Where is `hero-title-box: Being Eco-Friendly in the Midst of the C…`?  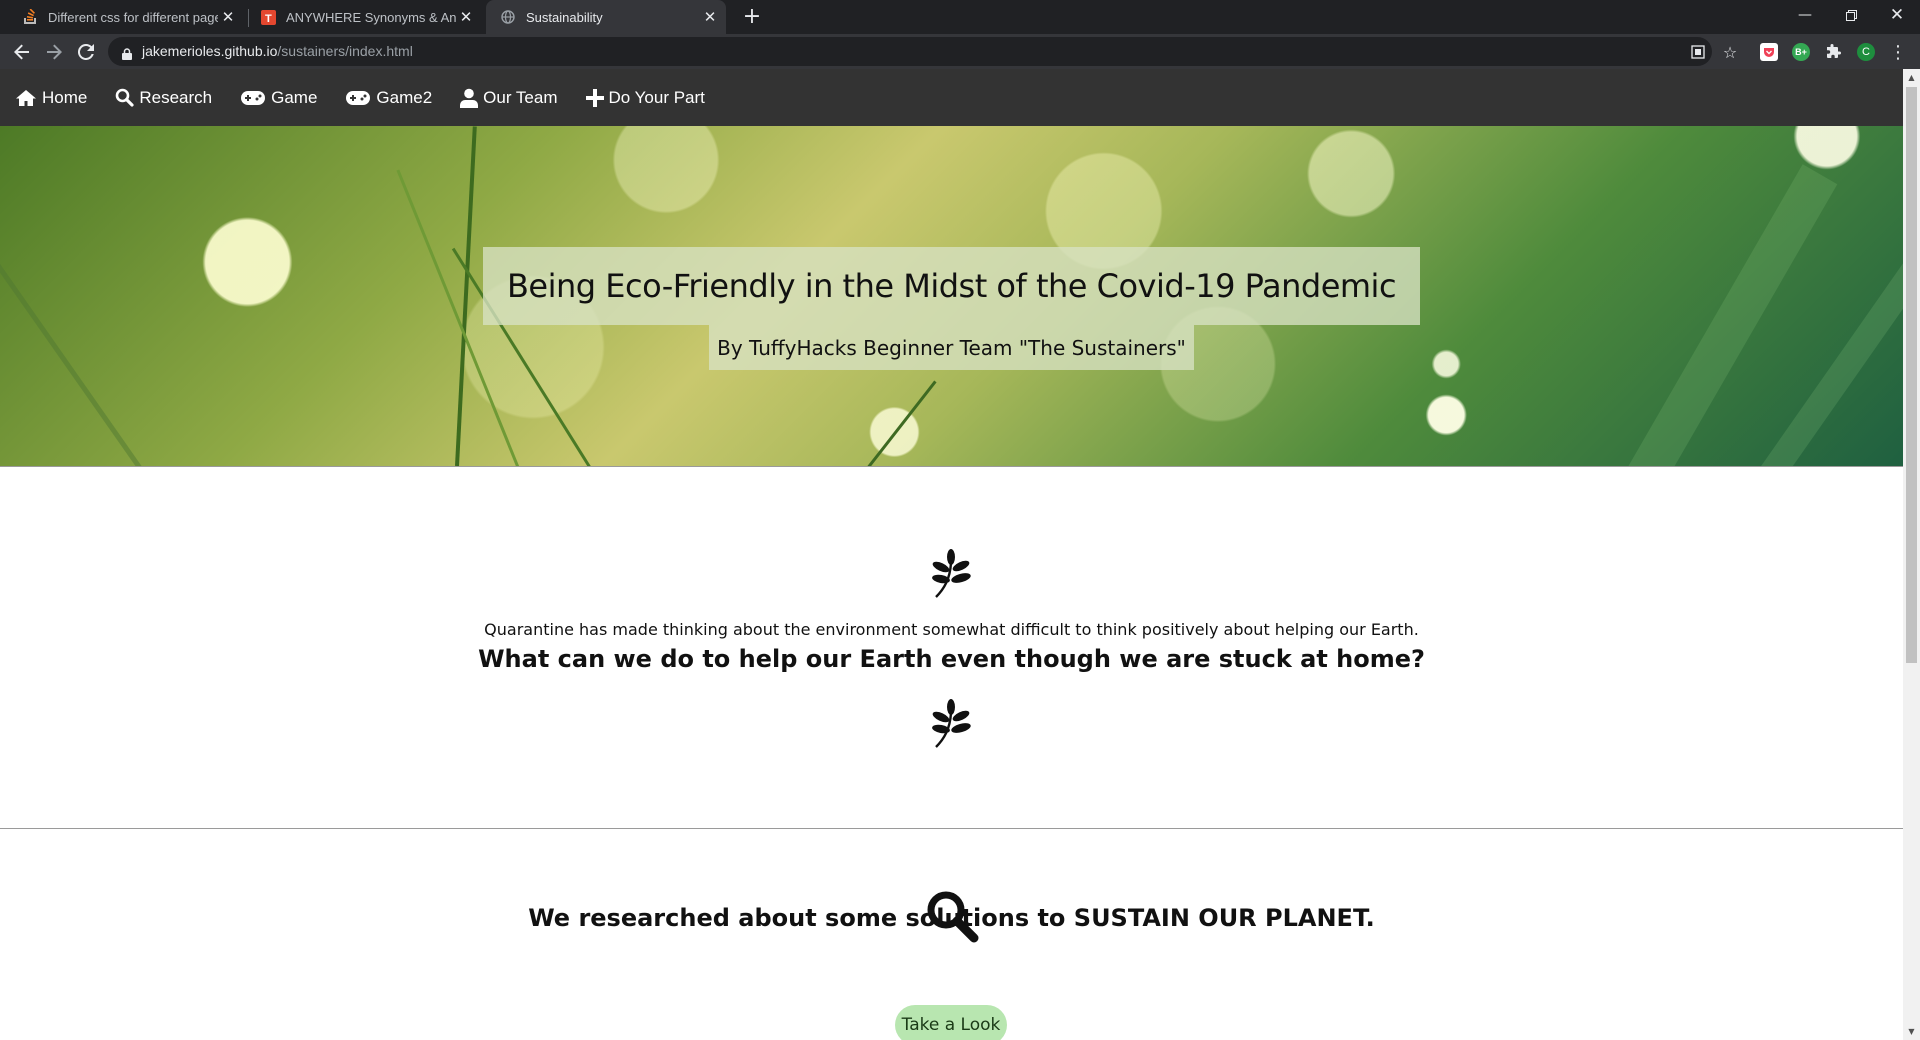 hero-title-box: Being Eco-Friendly in the Midst of the C… is located at coordinates (951, 286).